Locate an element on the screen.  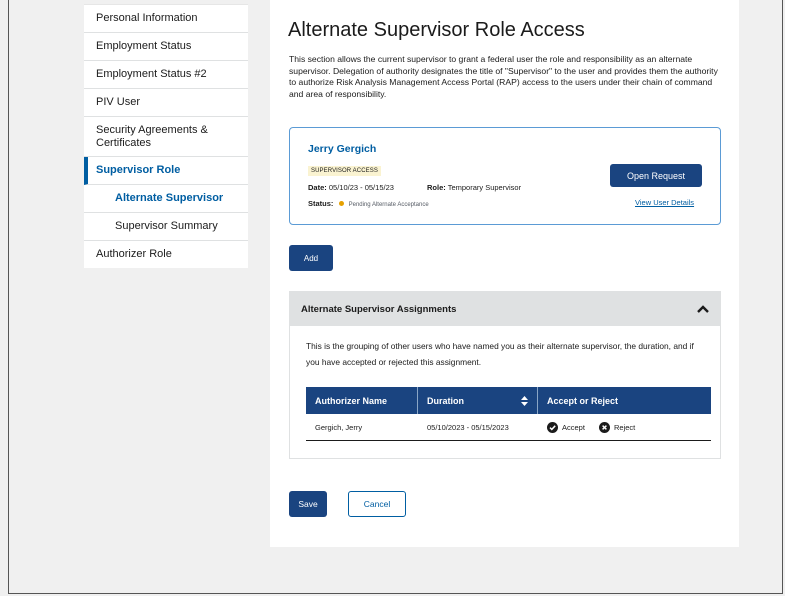
accordion-header: Alternate Supervisor Assignments is located at coordinates (505, 309).